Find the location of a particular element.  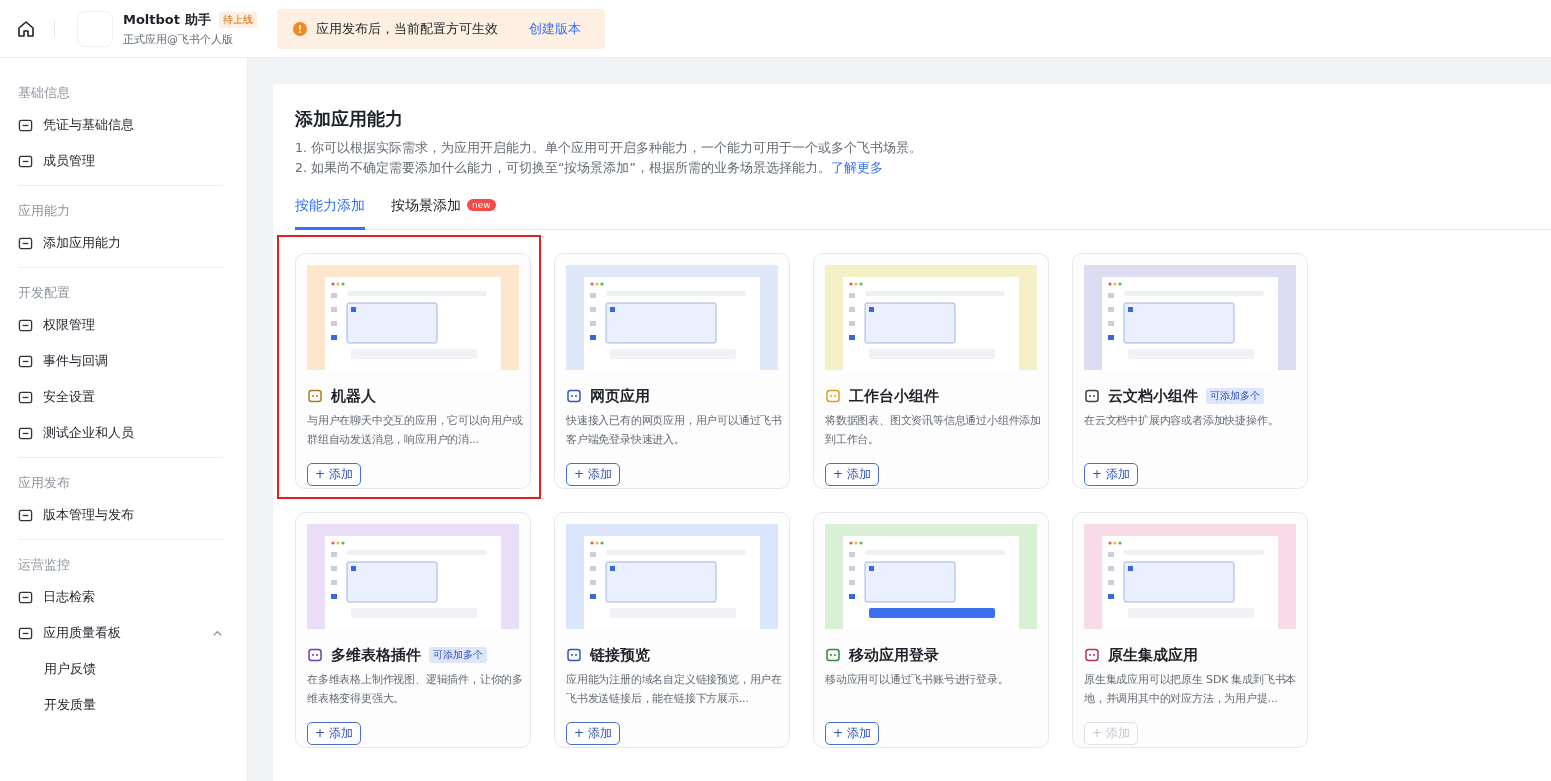

sidebar-item: 成员管理 is located at coordinates (121, 161).